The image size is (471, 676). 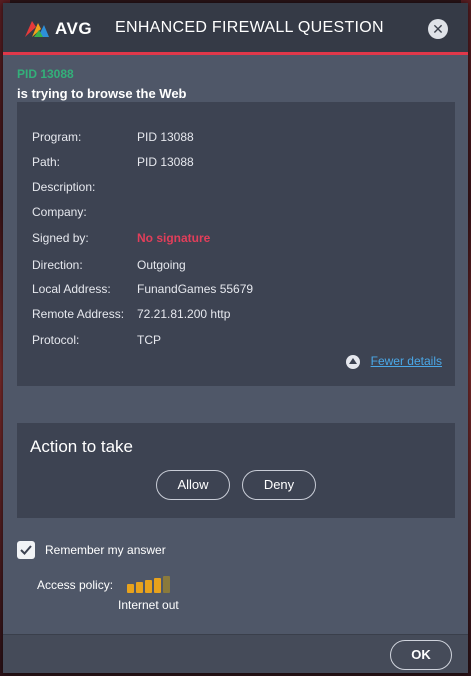 I want to click on detail-label: Signed by:, so click(x=60, y=238).